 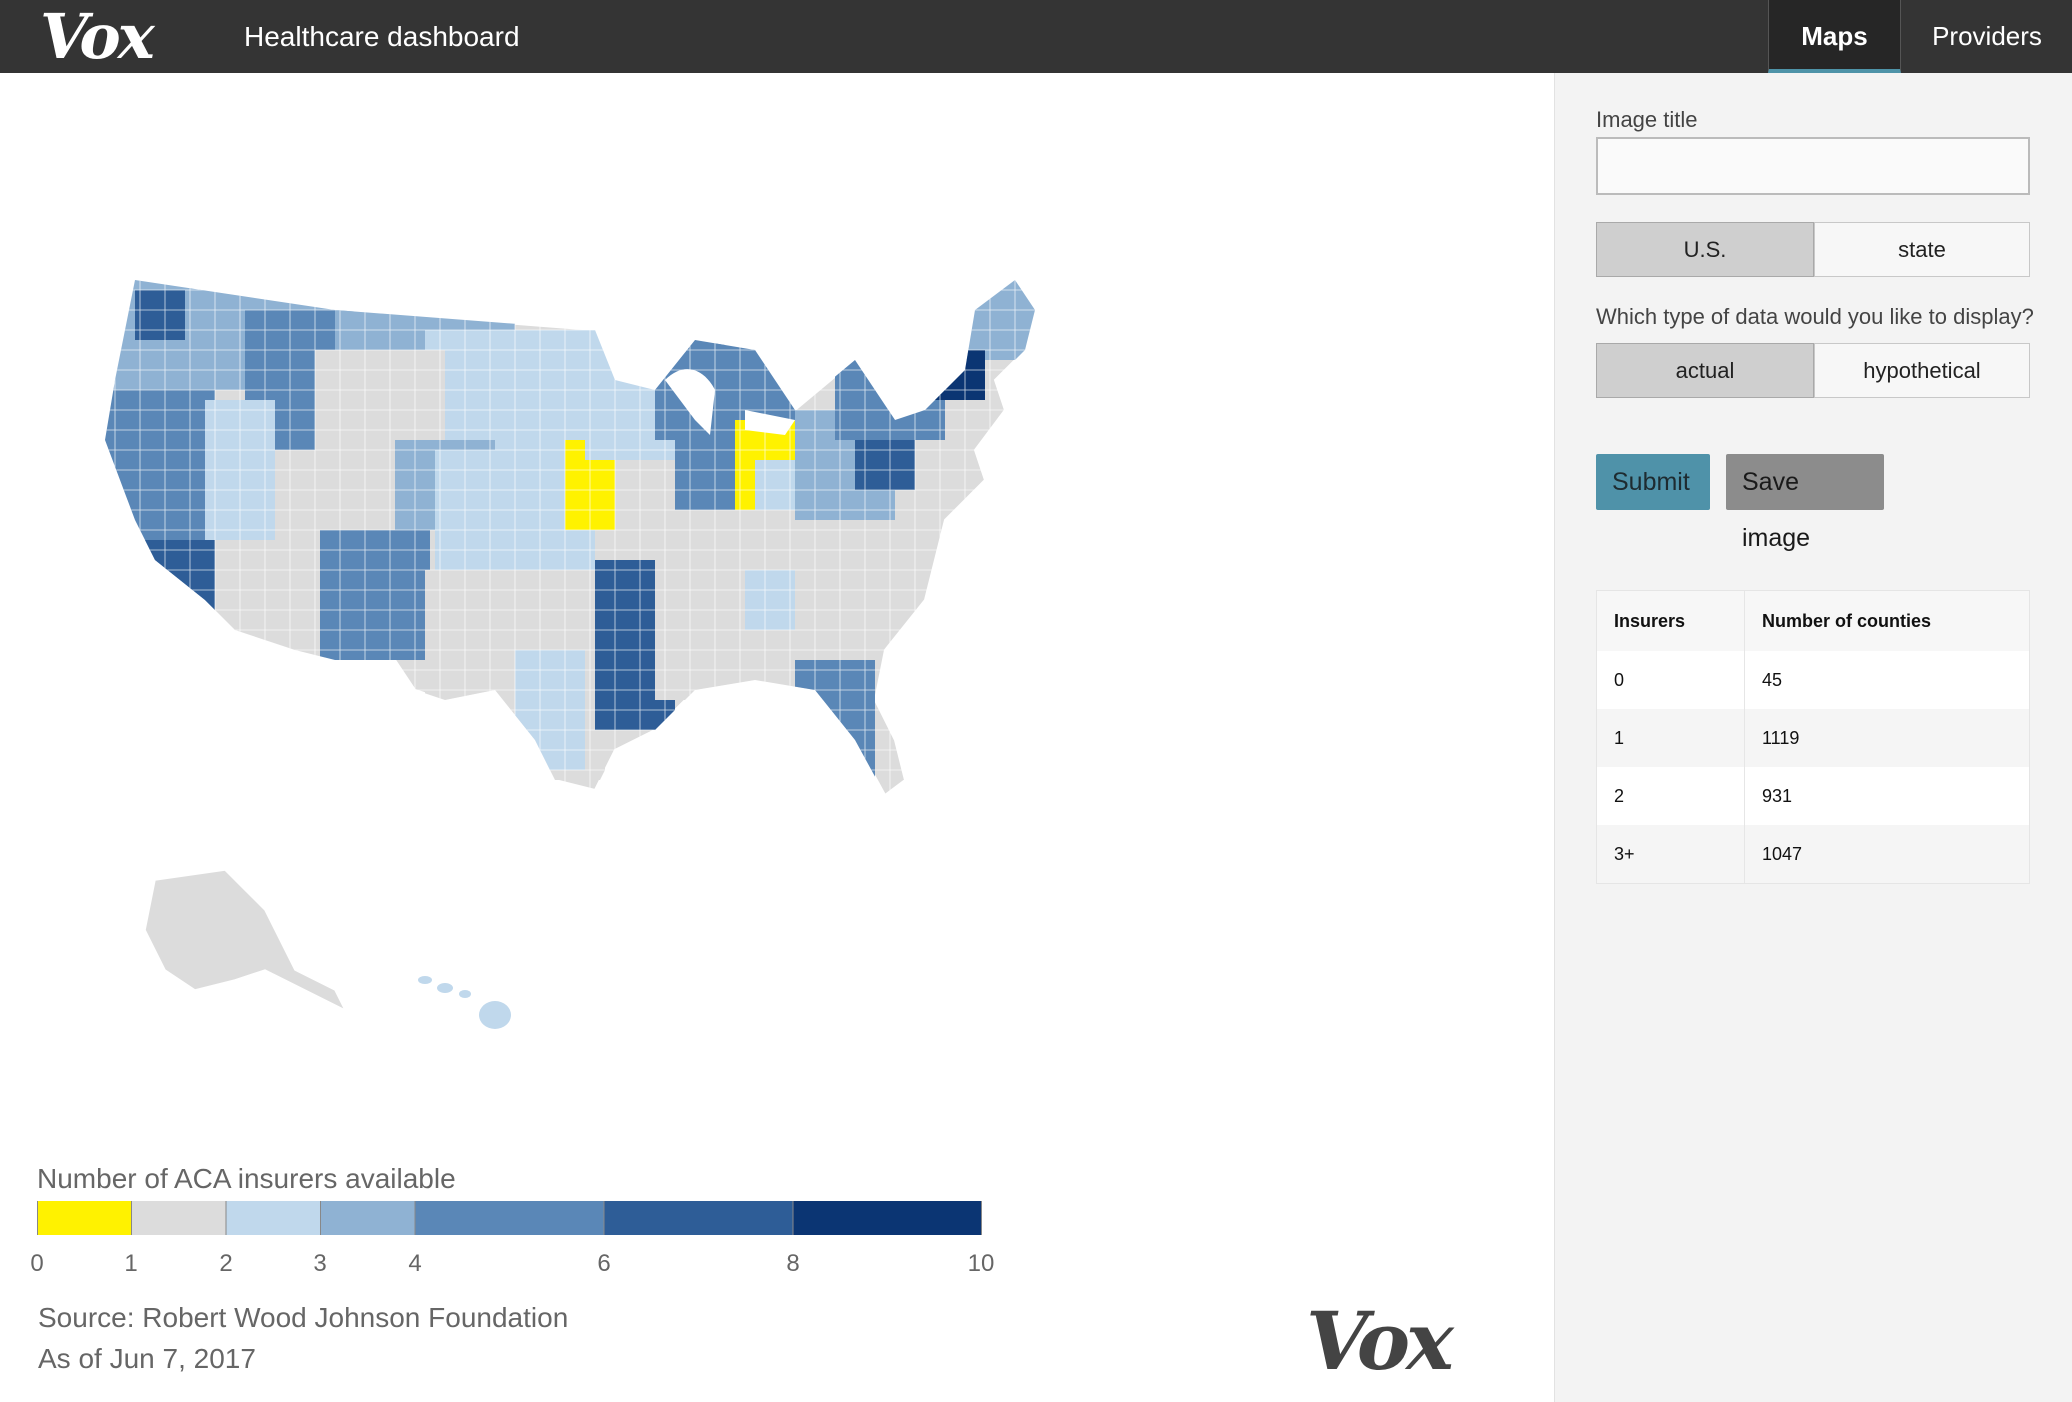 What do you see at coordinates (1813, 854) in the screenshot?
I see `table-row: 3+ 1047` at bounding box center [1813, 854].